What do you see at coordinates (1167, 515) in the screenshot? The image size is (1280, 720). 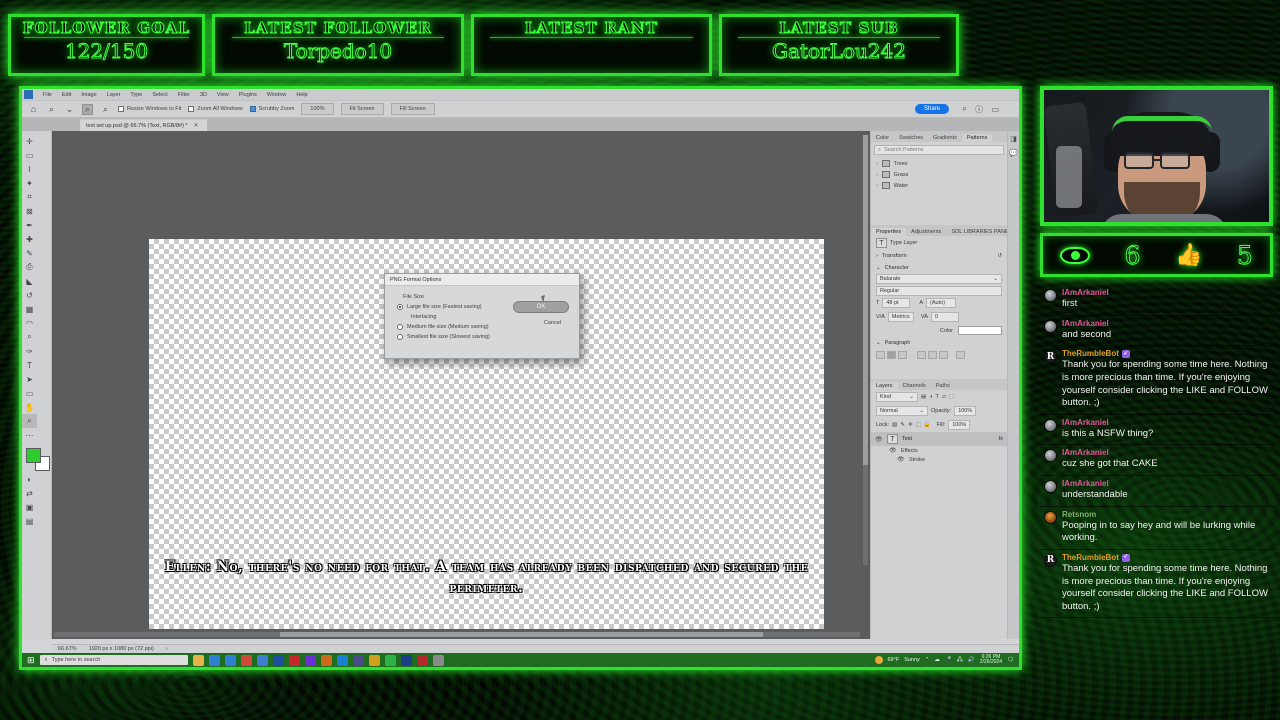 I see `chat-username: Retsnom` at bounding box center [1167, 515].